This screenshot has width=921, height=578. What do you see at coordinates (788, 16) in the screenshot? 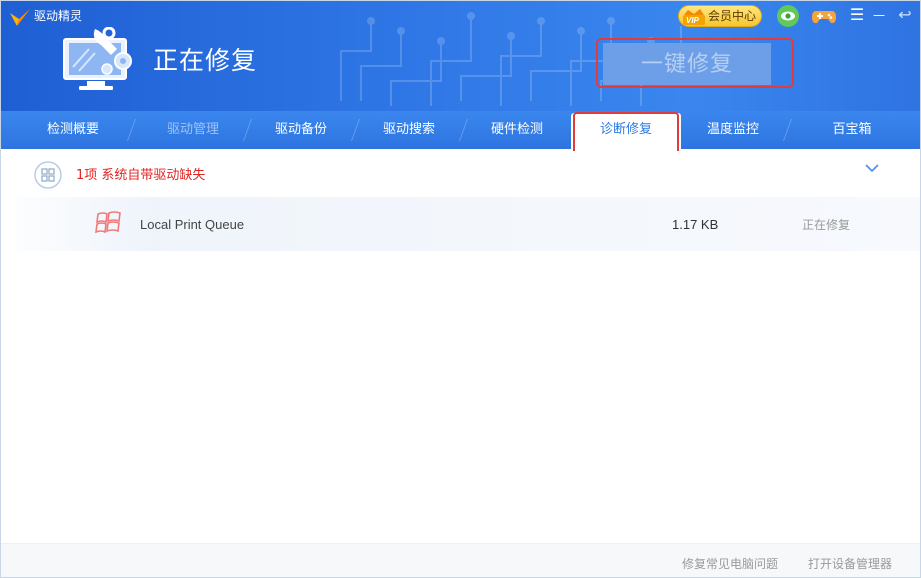
I see `eye-icon` at bounding box center [788, 16].